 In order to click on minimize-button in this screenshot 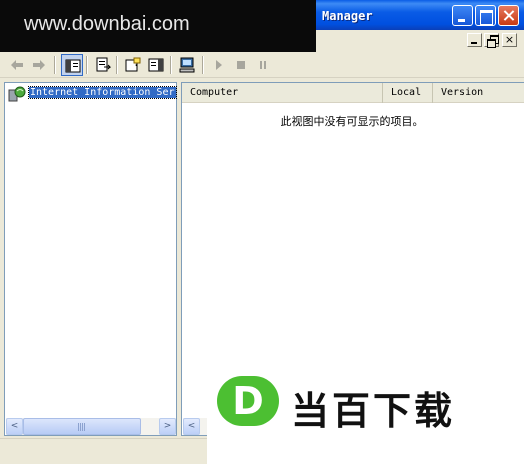, I will do `click(462, 15)`.